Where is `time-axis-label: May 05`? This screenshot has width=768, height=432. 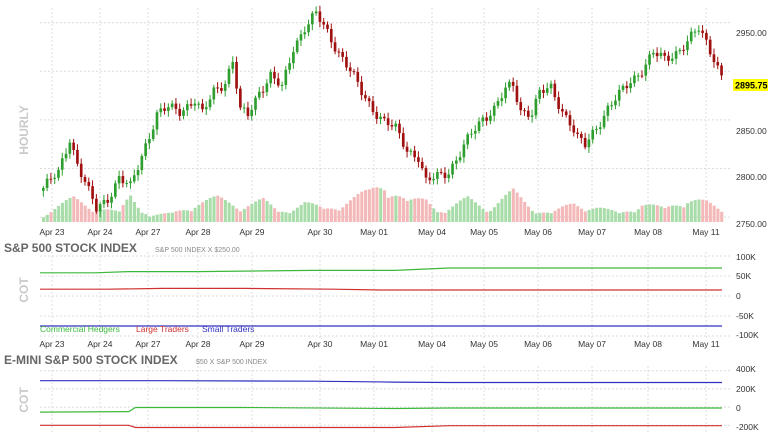 time-axis-label: May 05 is located at coordinates (484, 232).